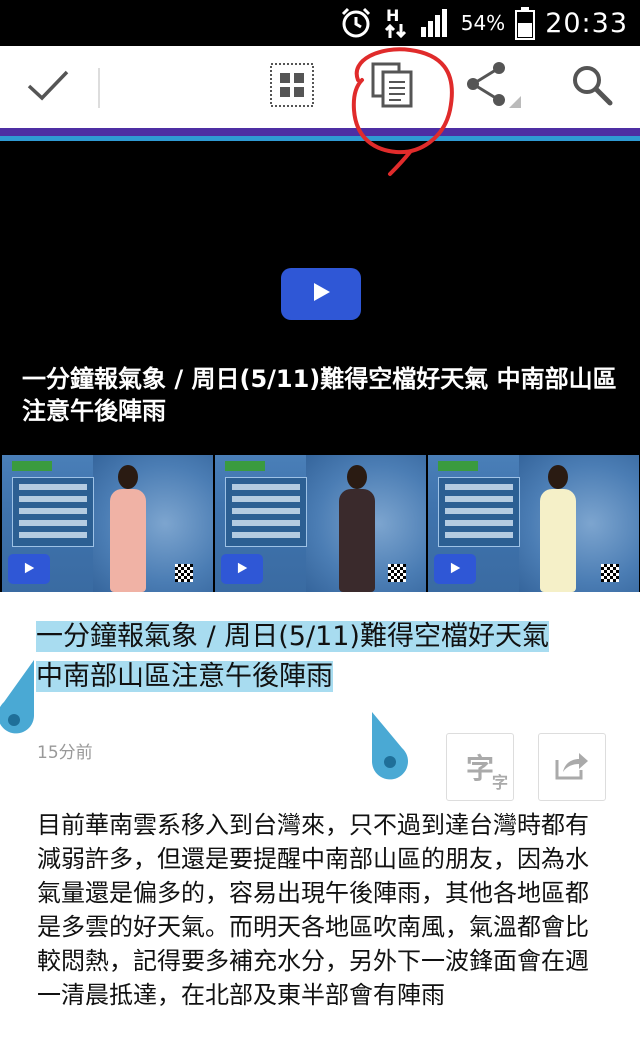 This screenshot has height=1053, width=640. I want to click on font-size-icon: 字字, so click(486, 769).